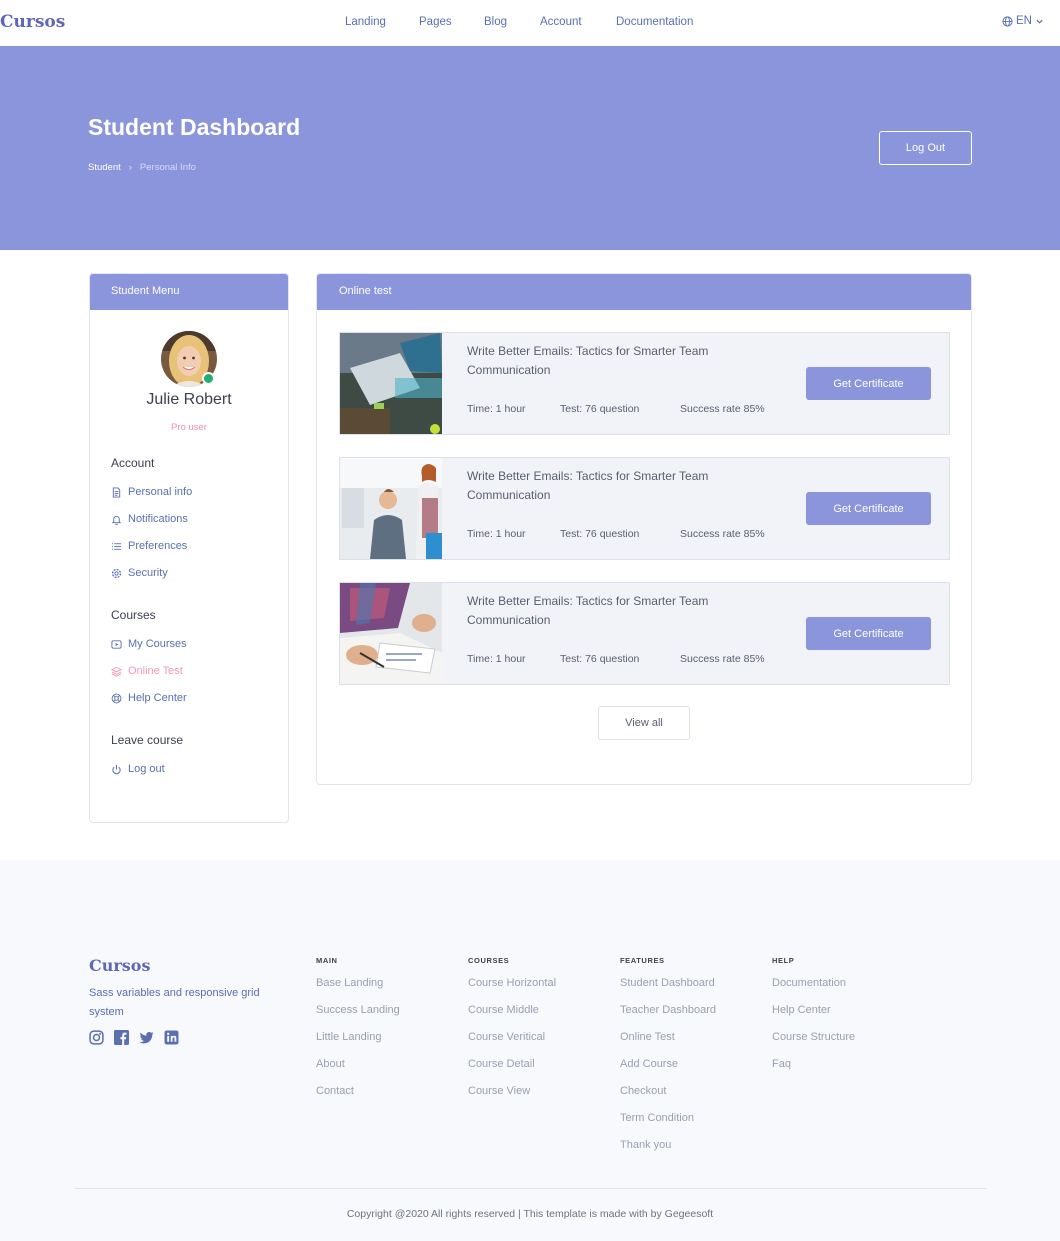  What do you see at coordinates (189, 427) in the screenshot?
I see `user-role: Pro user` at bounding box center [189, 427].